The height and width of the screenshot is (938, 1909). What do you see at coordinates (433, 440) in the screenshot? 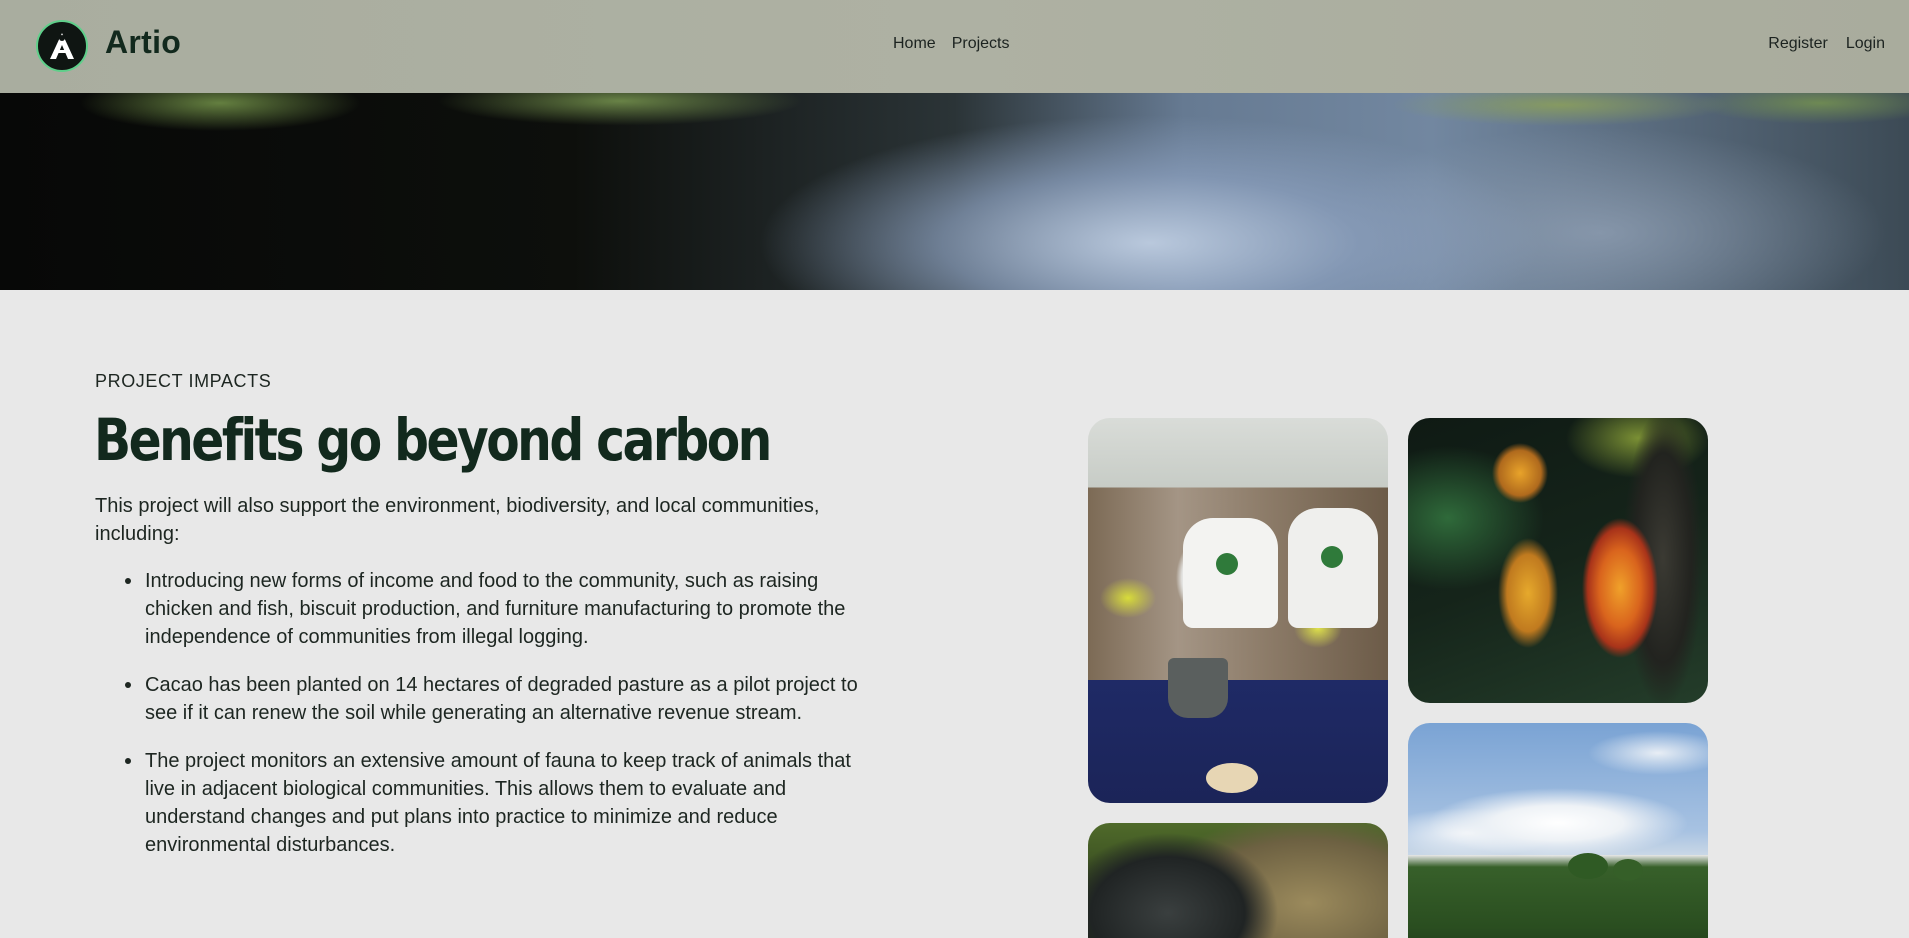
I see `section-headline: Benefits go beyond carbon` at bounding box center [433, 440].